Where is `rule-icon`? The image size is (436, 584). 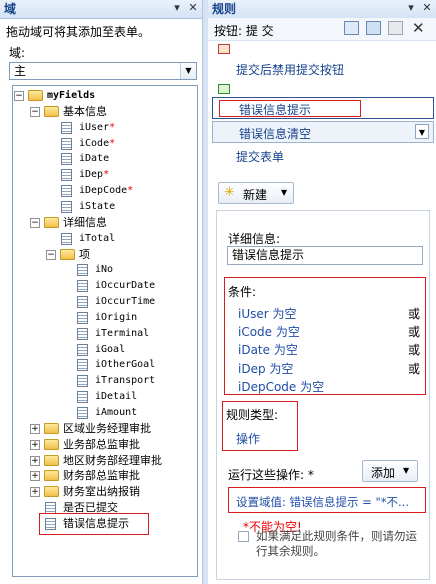 rule-icon is located at coordinates (224, 49).